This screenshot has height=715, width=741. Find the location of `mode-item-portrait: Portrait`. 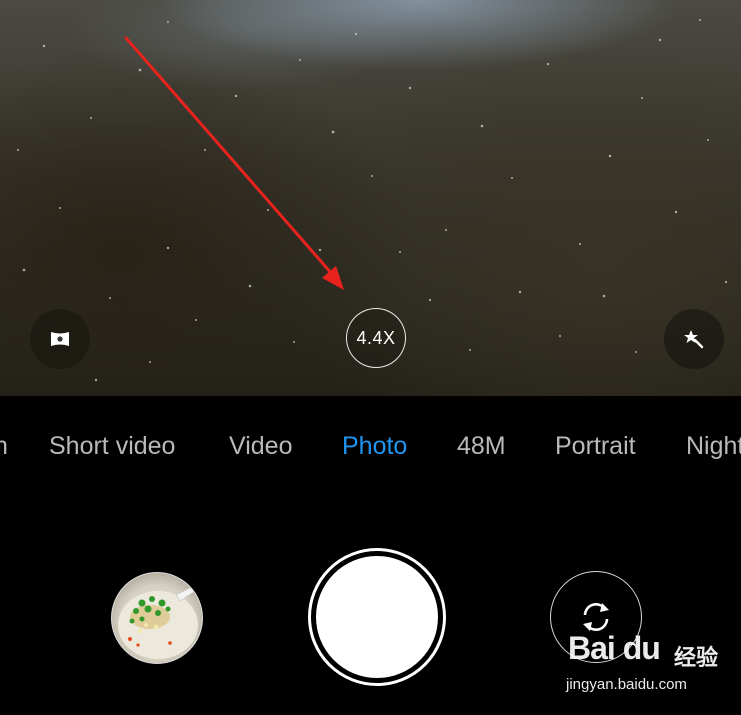

mode-item-portrait: Portrait is located at coordinates (595, 446).